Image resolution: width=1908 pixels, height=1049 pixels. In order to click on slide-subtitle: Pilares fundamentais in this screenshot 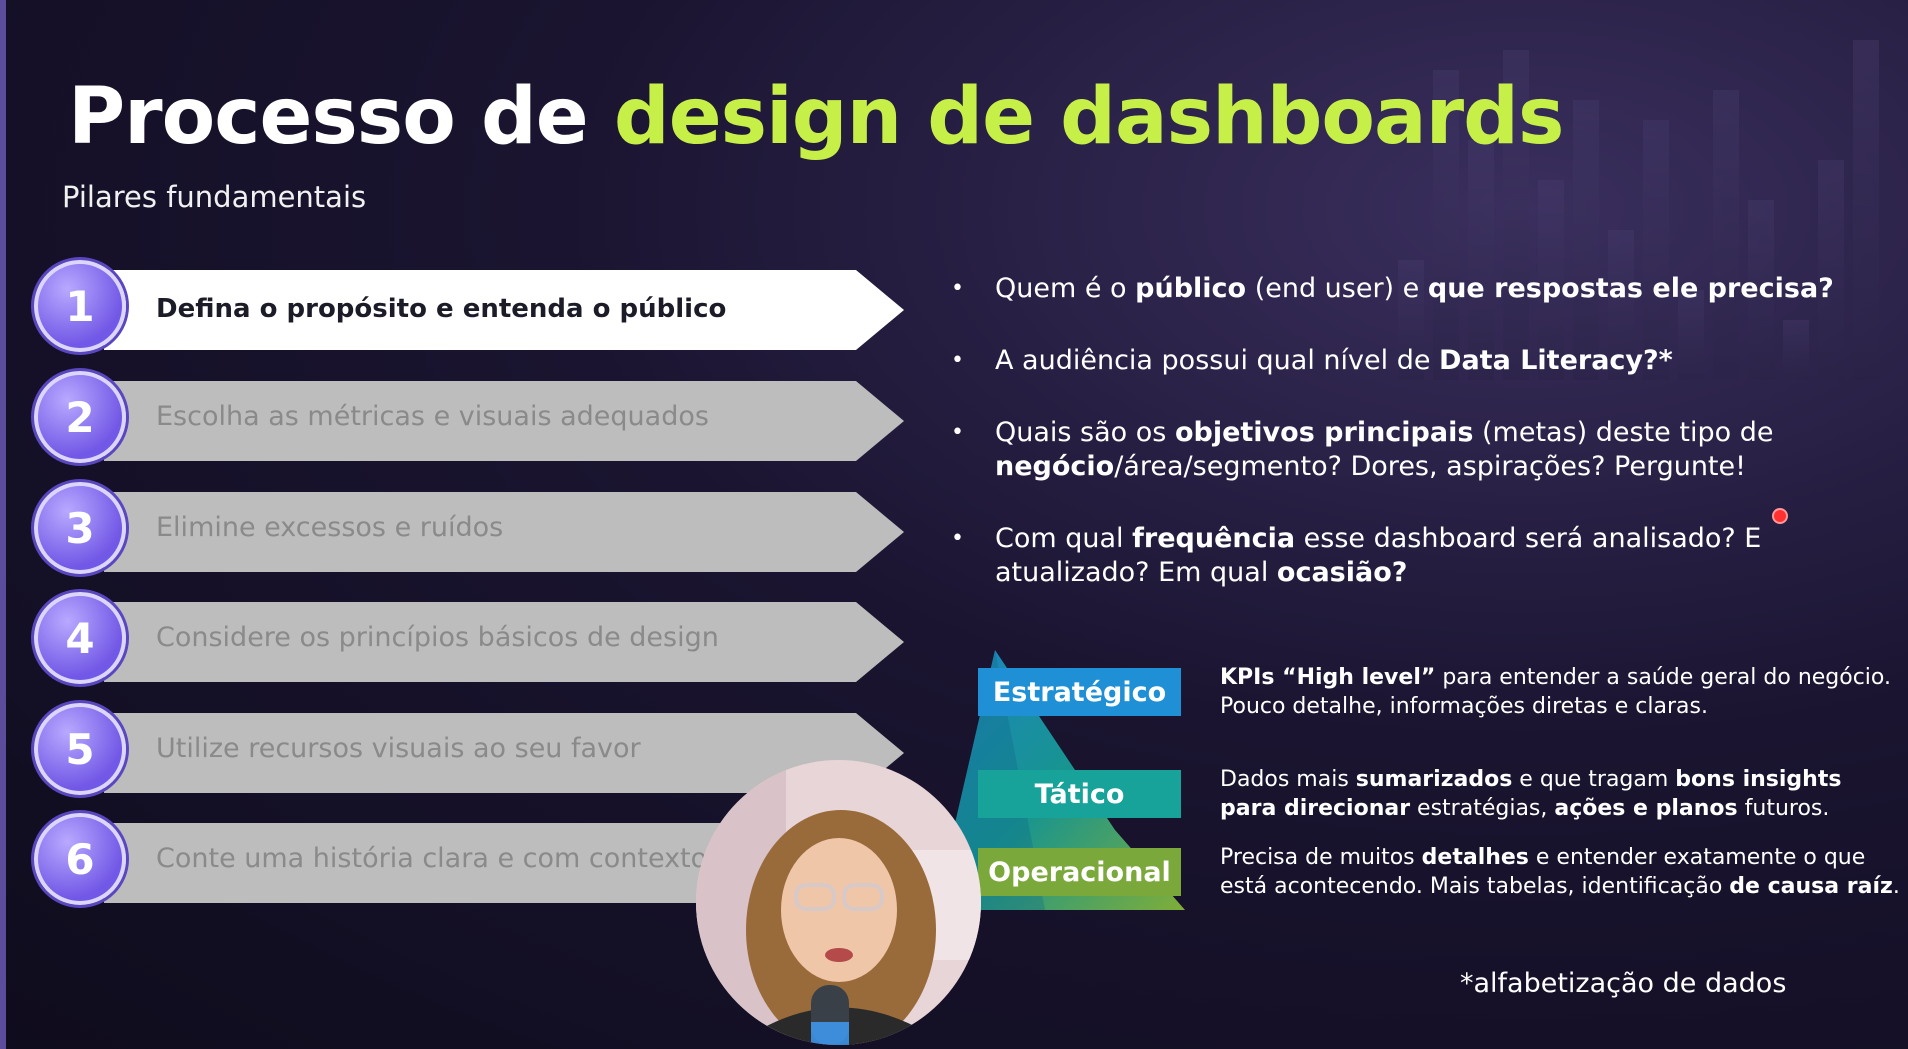, I will do `click(214, 197)`.